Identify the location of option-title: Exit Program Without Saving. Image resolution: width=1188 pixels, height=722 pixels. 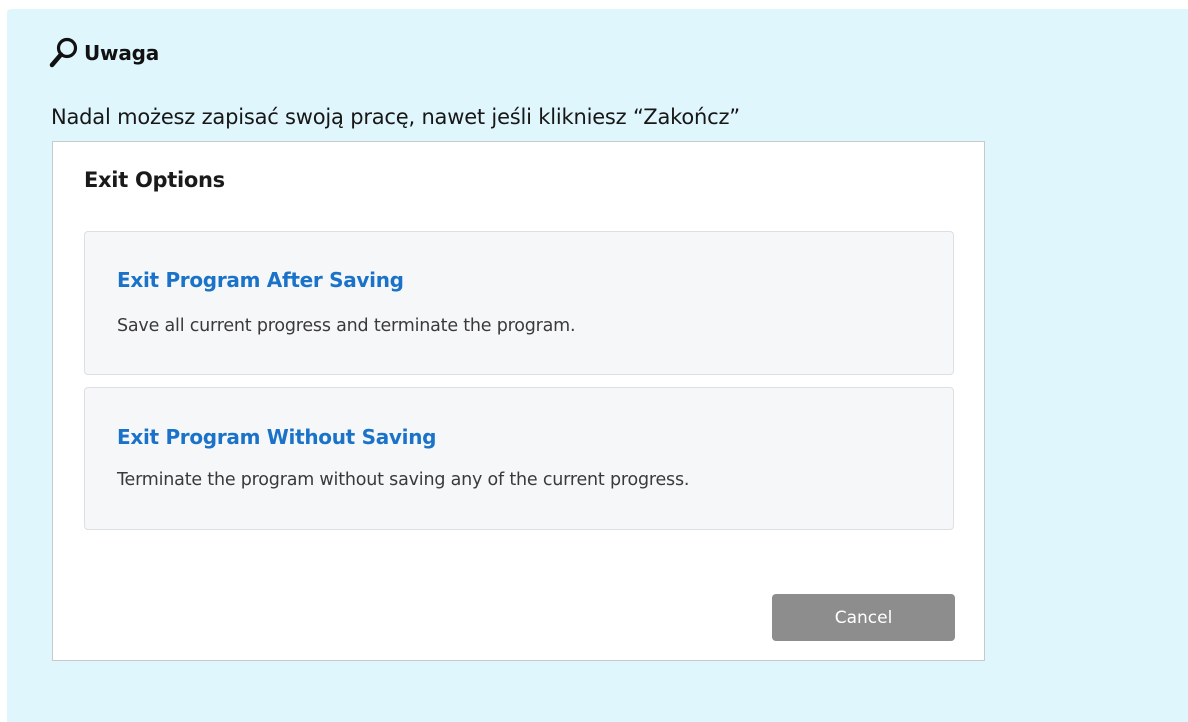
(277, 437).